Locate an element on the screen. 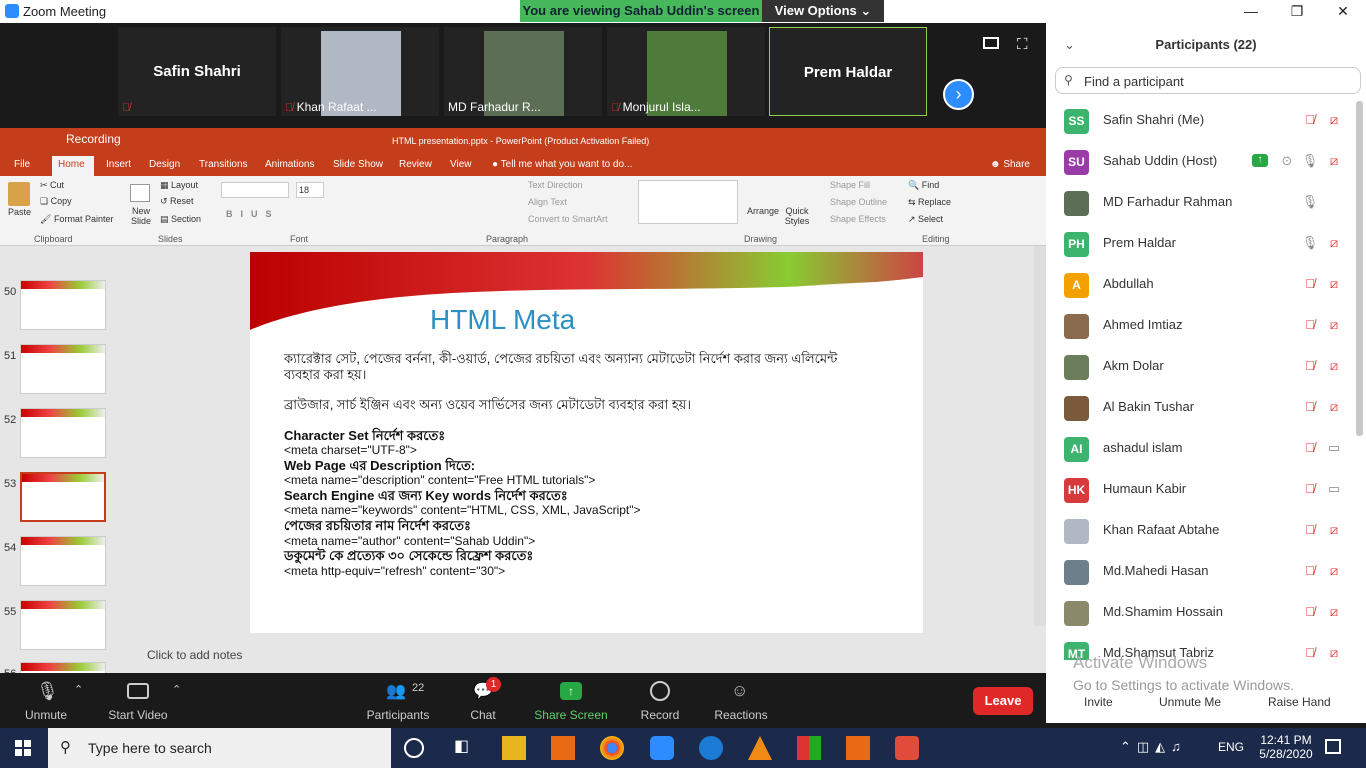 This screenshot has height=768, width=1366. tab-design: Design is located at coordinates (164, 164).